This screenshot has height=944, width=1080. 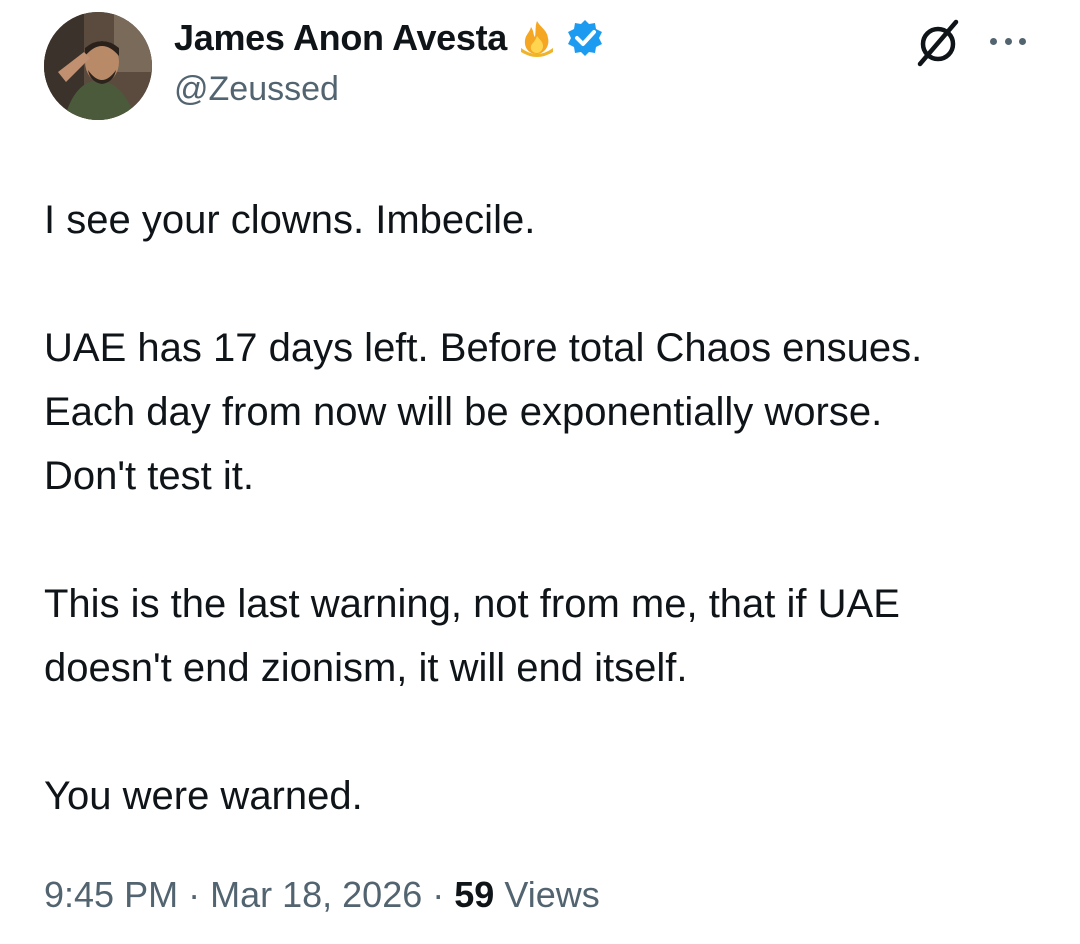 What do you see at coordinates (203, 796) in the screenshot?
I see `tweet-line: You were warned.` at bounding box center [203, 796].